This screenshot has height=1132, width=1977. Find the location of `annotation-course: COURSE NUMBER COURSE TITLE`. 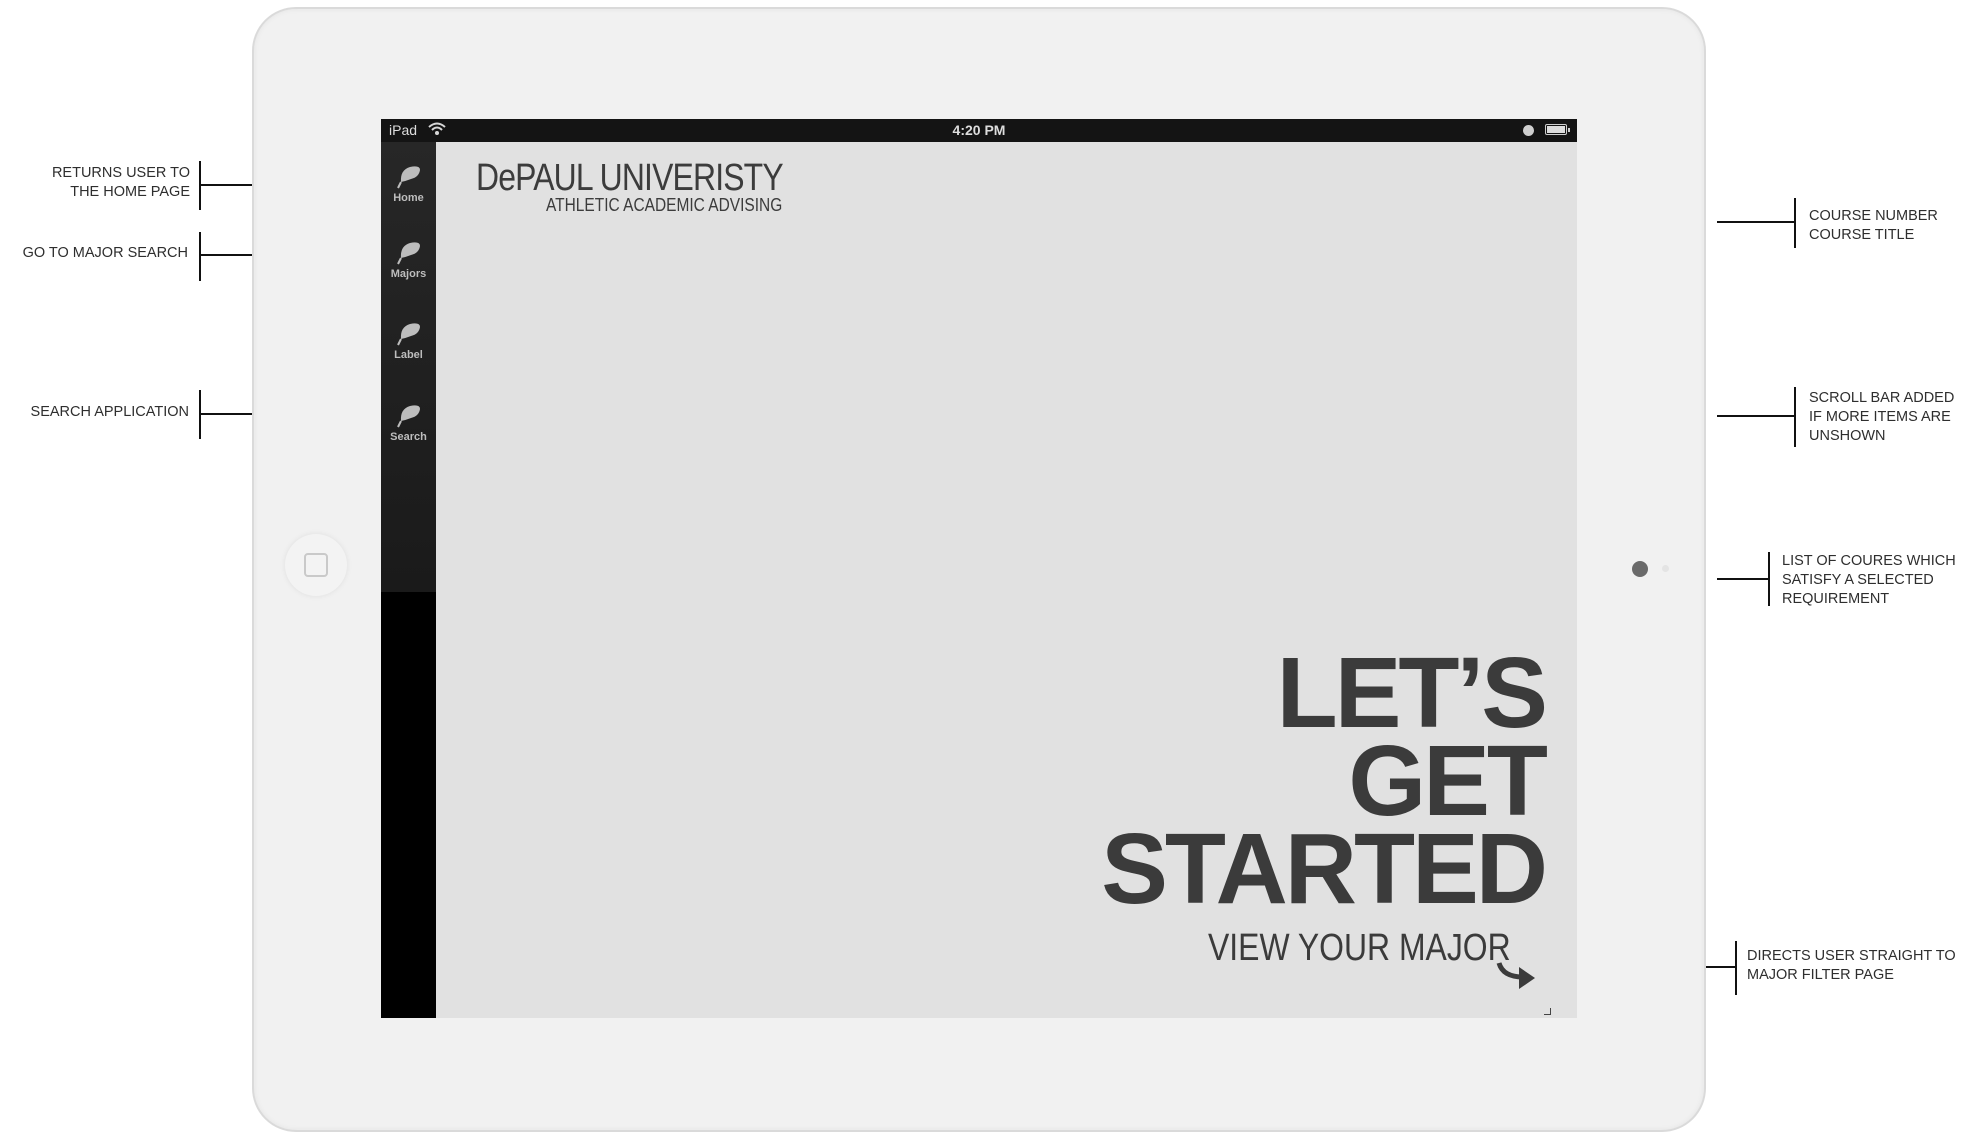

annotation-course: COURSE NUMBER COURSE TITLE is located at coordinates (1873, 225).